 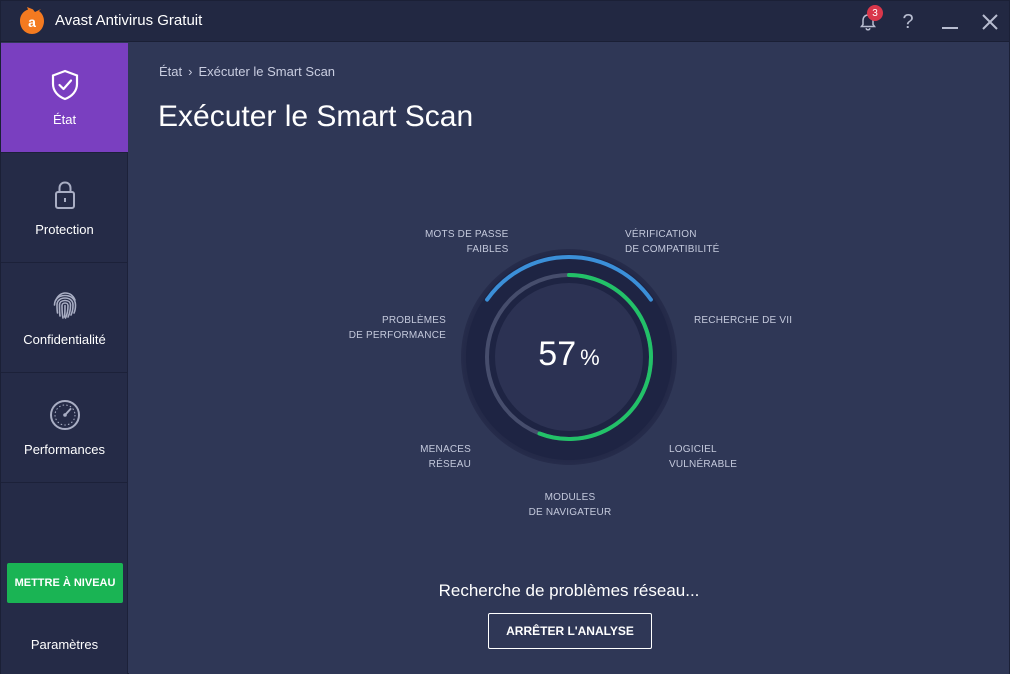 What do you see at coordinates (703, 457) in the screenshot?
I see `scan-step-vulnerable-software: LOGICIEL VULNÉRABLE` at bounding box center [703, 457].